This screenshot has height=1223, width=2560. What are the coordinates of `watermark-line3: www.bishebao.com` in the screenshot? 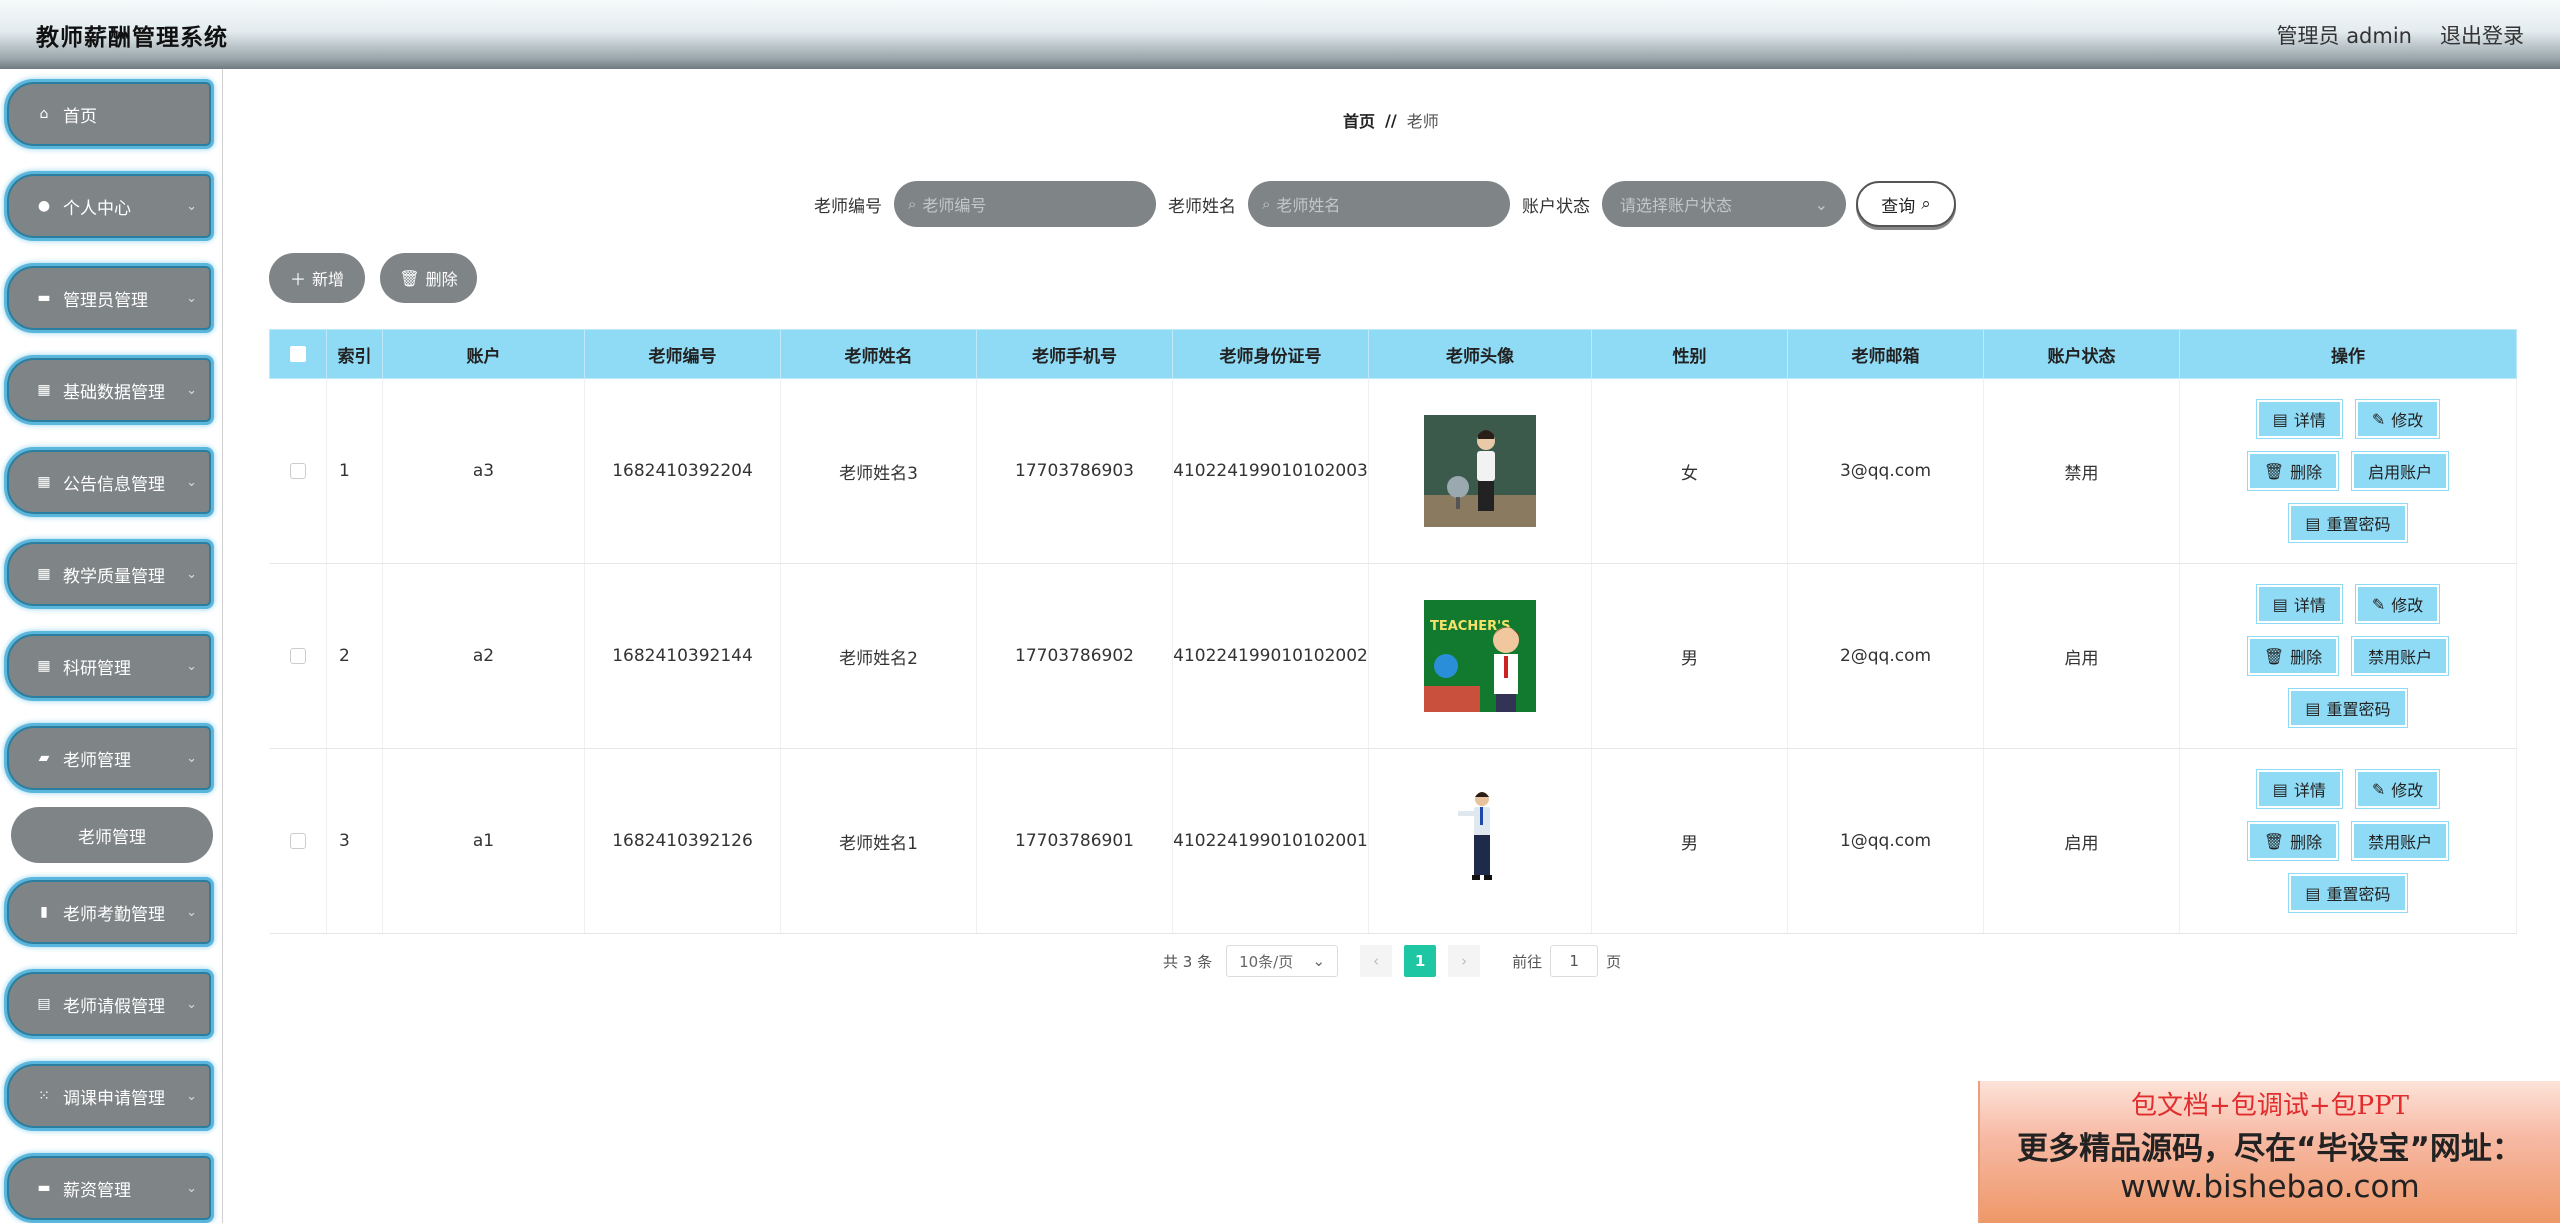 It's located at (2270, 1187).